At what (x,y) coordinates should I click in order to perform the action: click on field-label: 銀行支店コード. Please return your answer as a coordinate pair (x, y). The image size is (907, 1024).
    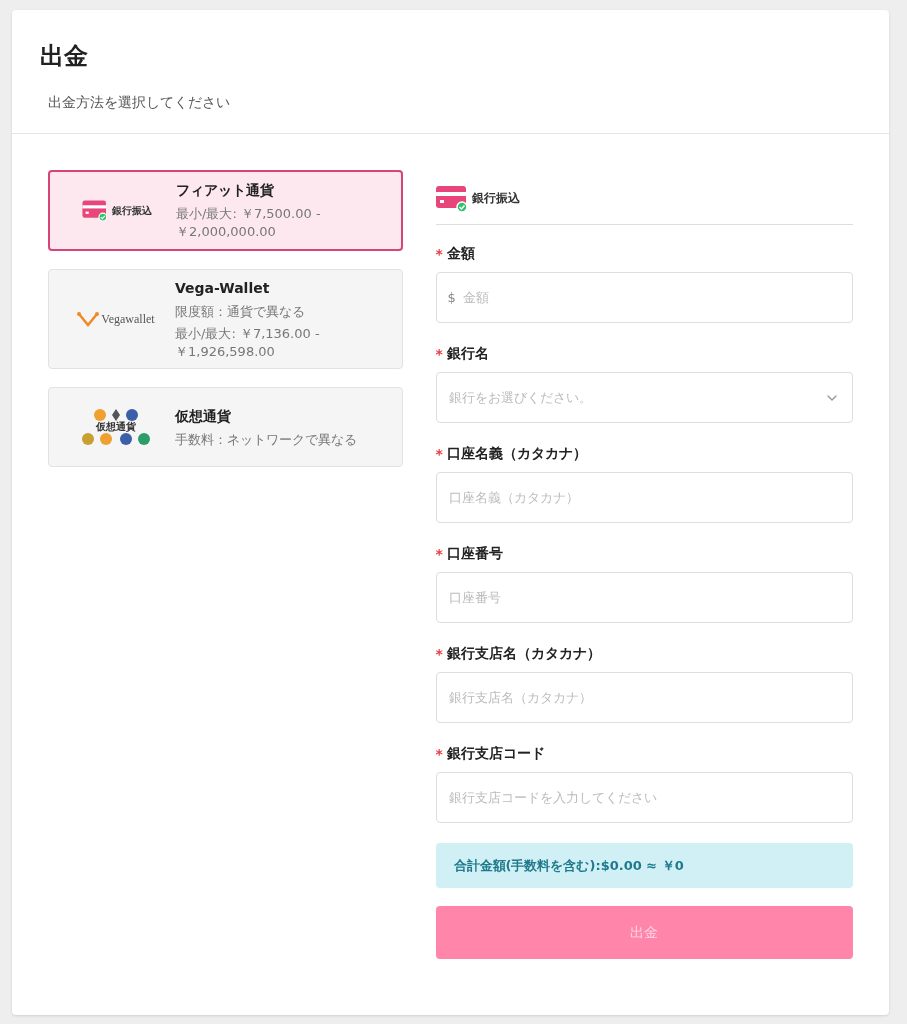
    Looking at the image, I should click on (495, 753).